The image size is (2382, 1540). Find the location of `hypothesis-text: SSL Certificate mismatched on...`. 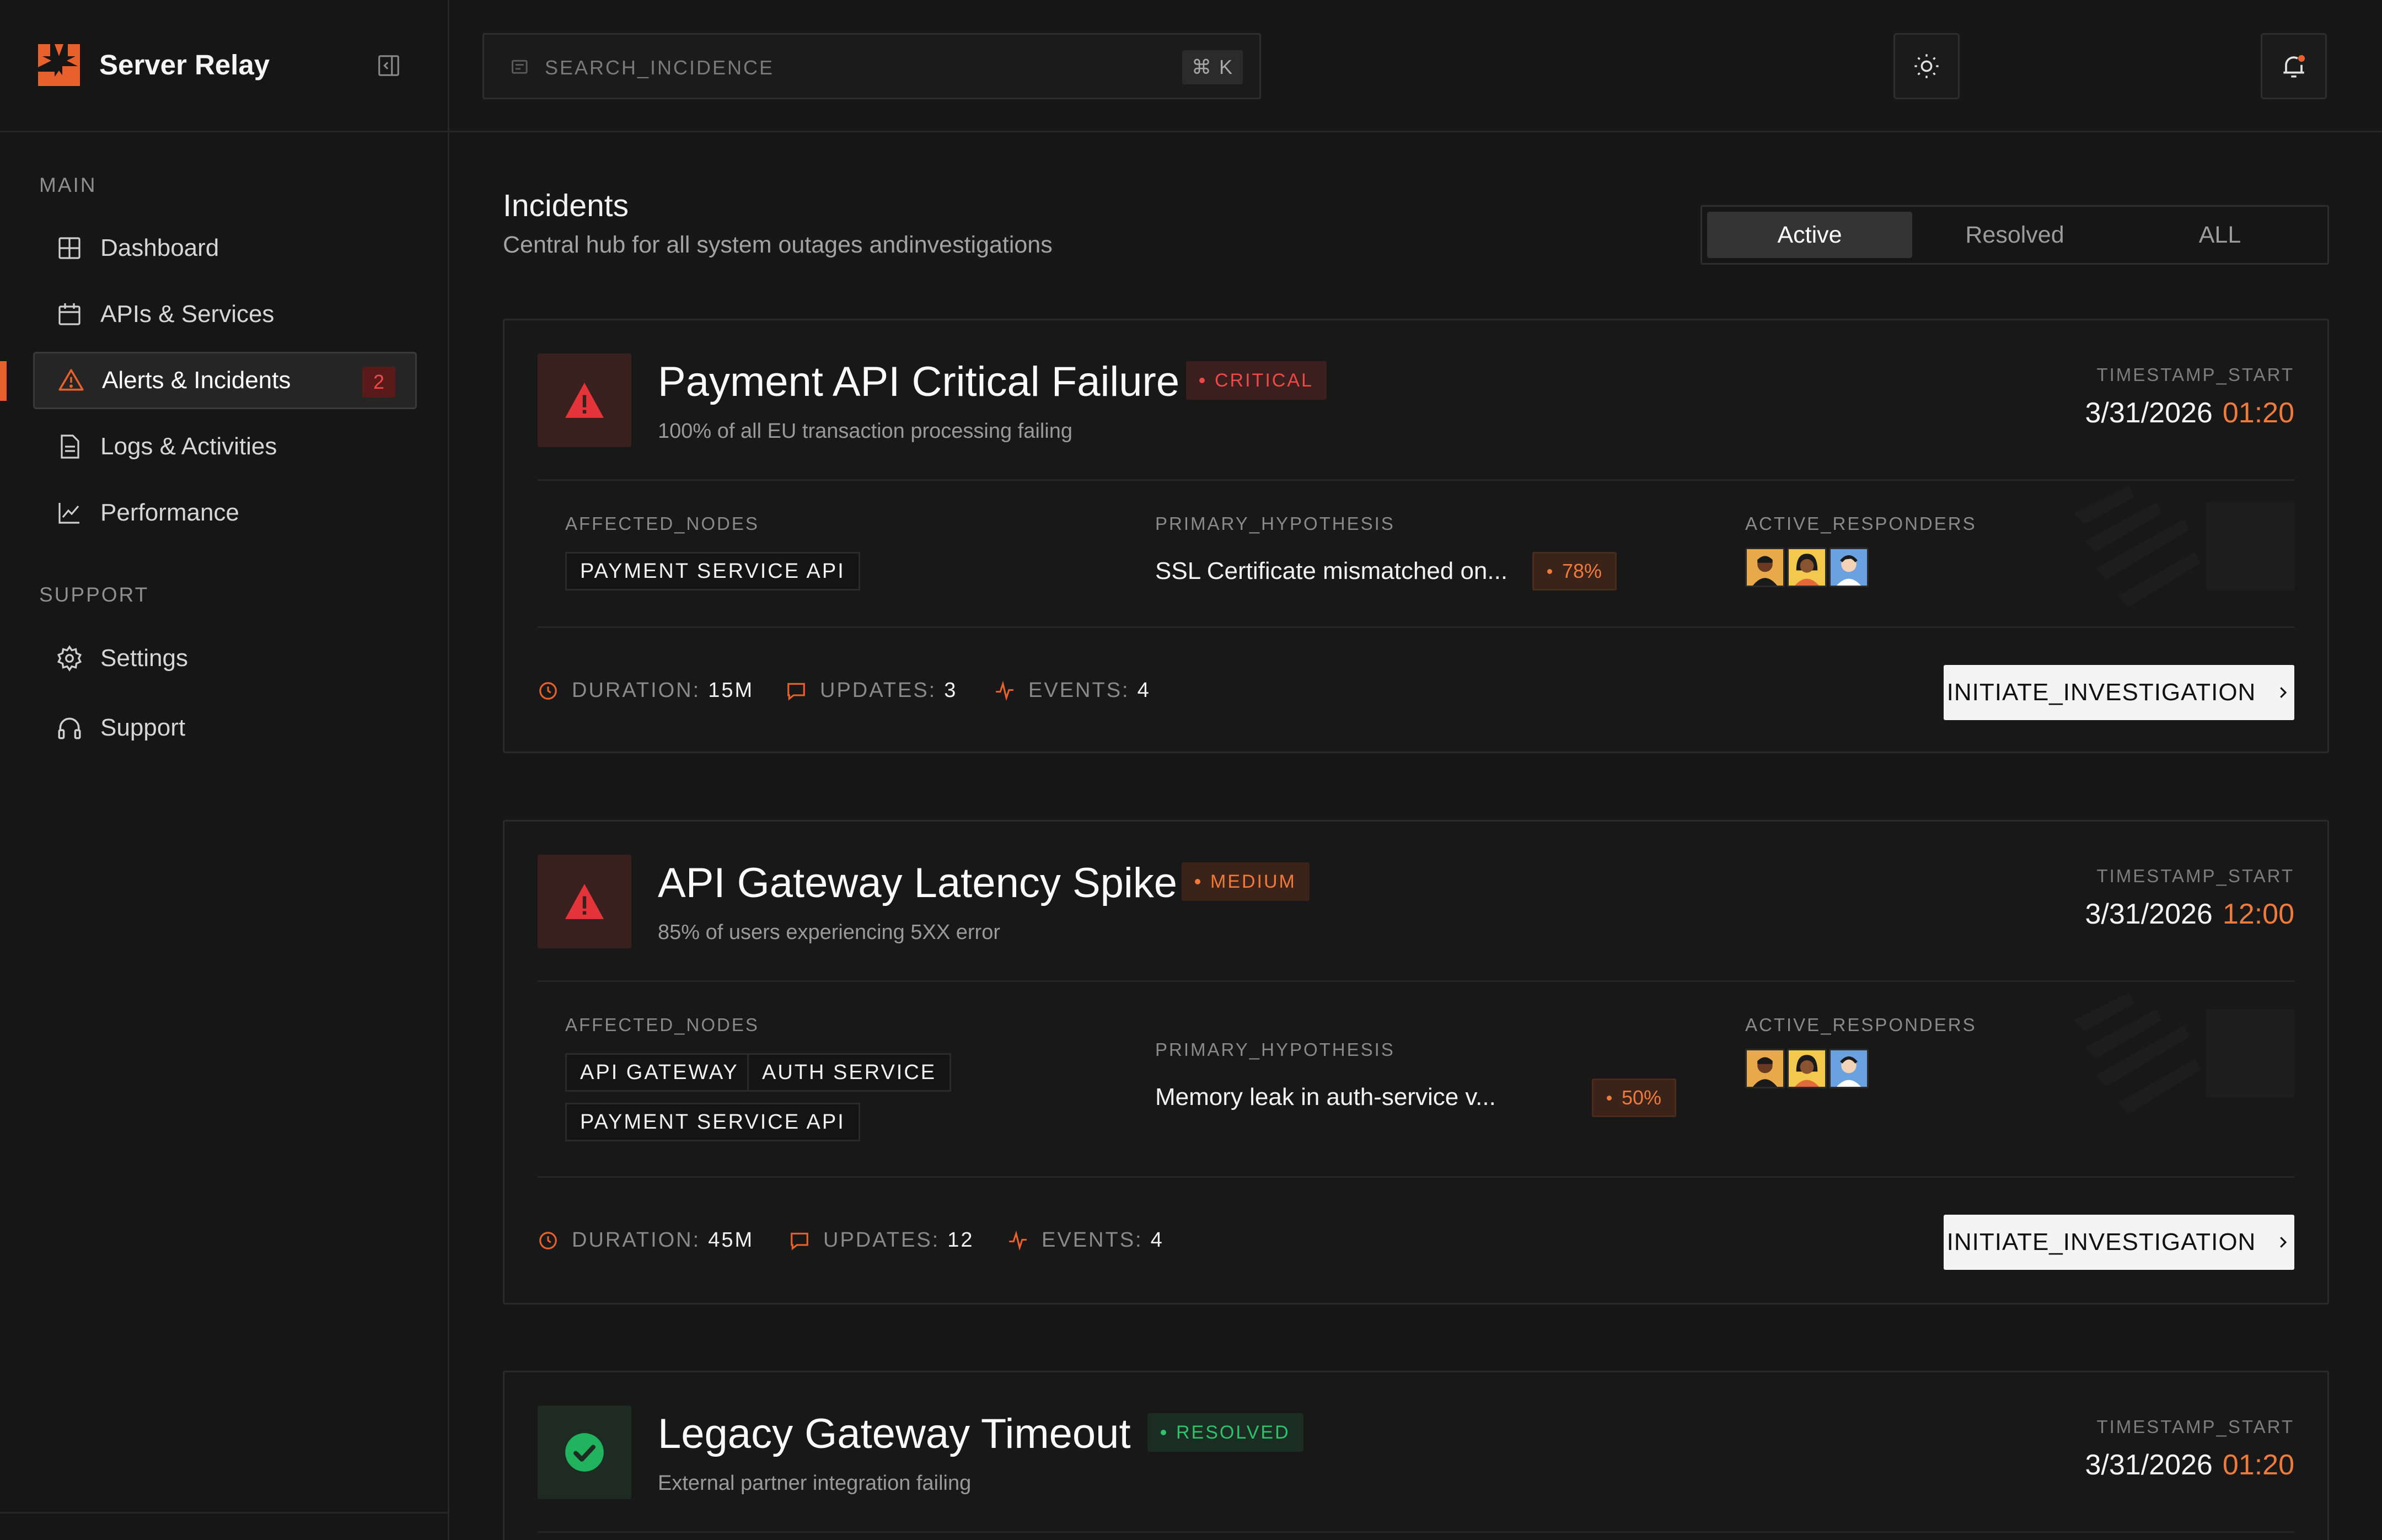

hypothesis-text: SSL Certificate mismatched on... is located at coordinates (1332, 570).